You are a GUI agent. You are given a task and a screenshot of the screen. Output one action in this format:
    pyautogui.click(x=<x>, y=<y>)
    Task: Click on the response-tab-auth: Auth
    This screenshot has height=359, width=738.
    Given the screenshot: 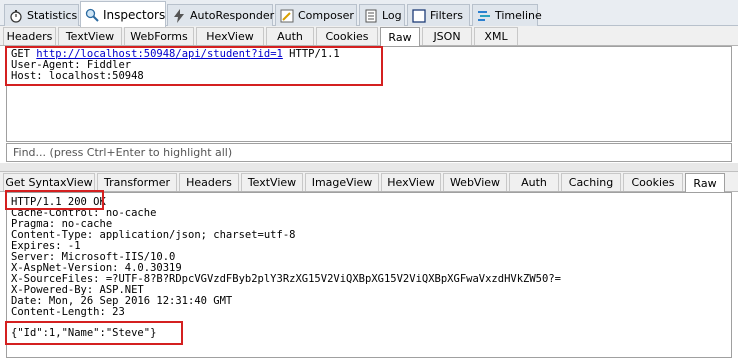 What is the action you would take?
    pyautogui.click(x=534, y=182)
    